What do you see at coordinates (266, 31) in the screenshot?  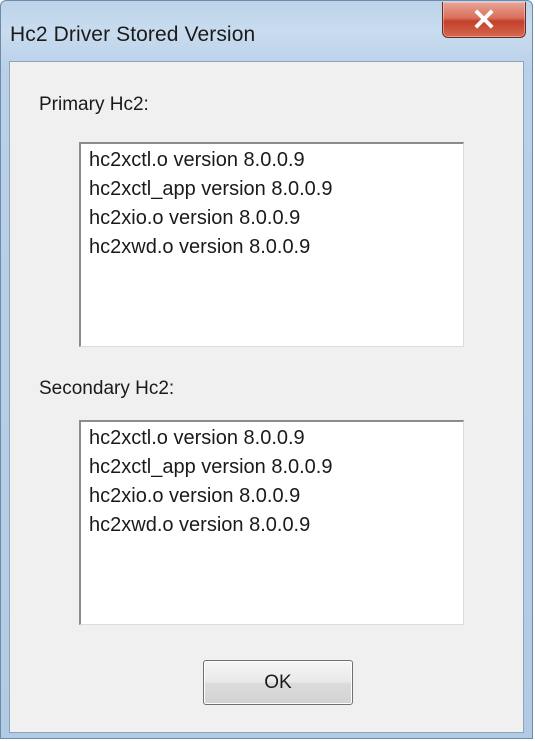 I see `title-bar: Hc2 Driver Stored Version` at bounding box center [266, 31].